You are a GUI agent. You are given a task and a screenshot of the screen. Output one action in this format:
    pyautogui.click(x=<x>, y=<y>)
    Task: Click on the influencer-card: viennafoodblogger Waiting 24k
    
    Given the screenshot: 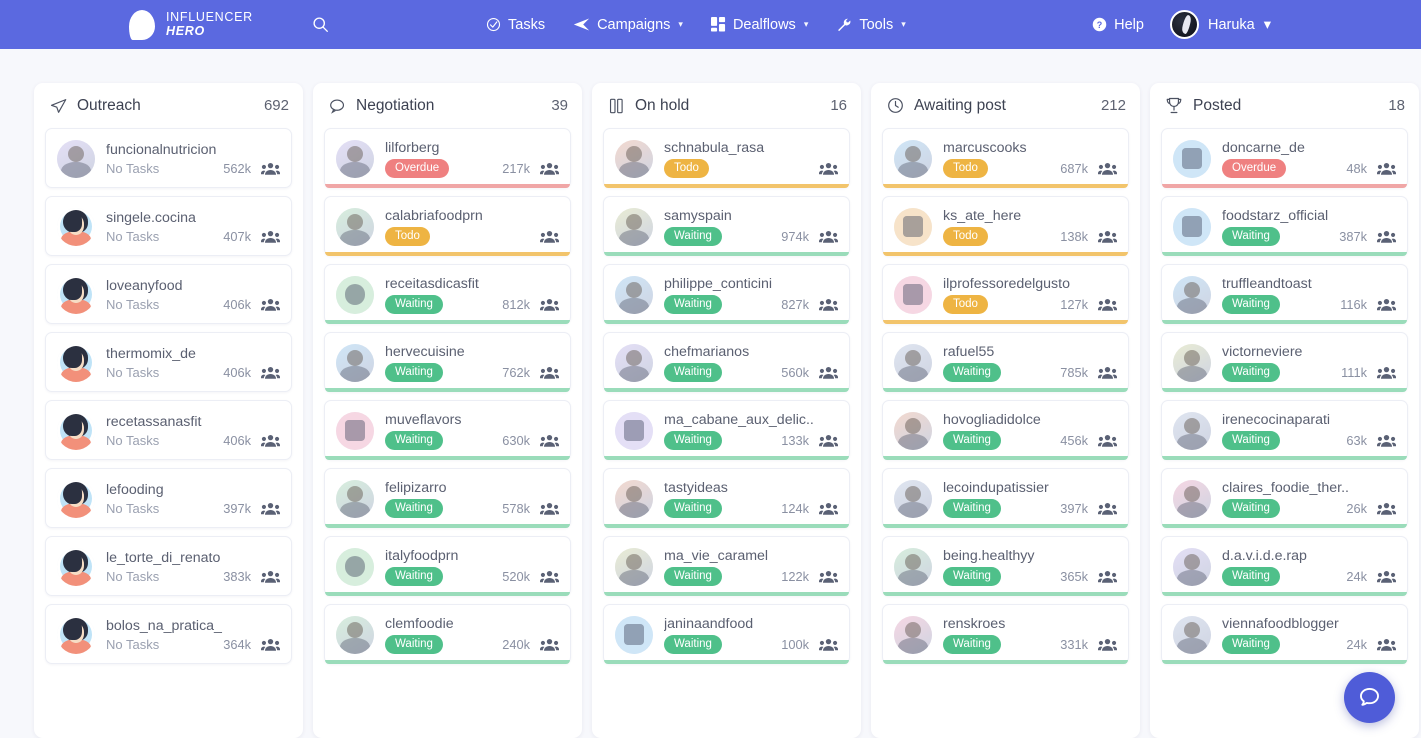 What is the action you would take?
    pyautogui.click(x=1284, y=634)
    